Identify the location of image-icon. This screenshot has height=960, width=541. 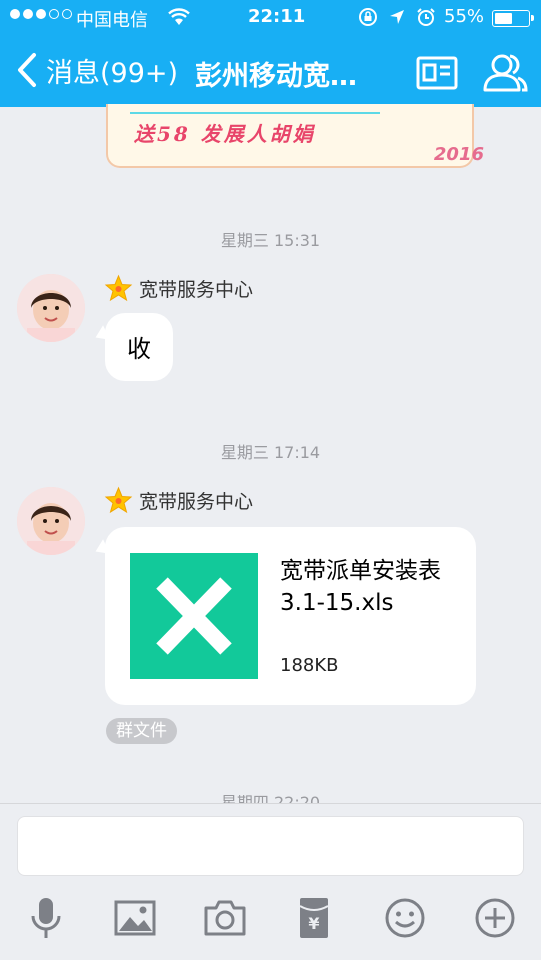
(135, 918).